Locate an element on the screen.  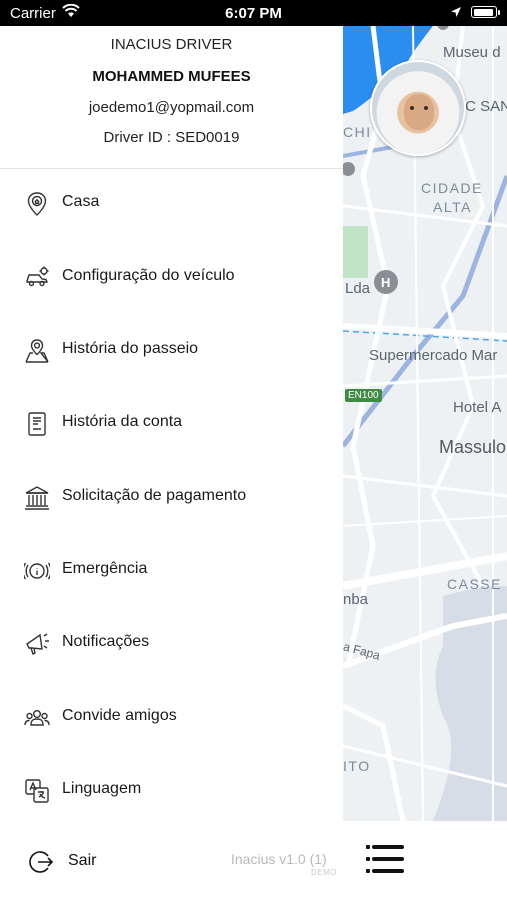
group-users-icon is located at coordinates (37, 718).